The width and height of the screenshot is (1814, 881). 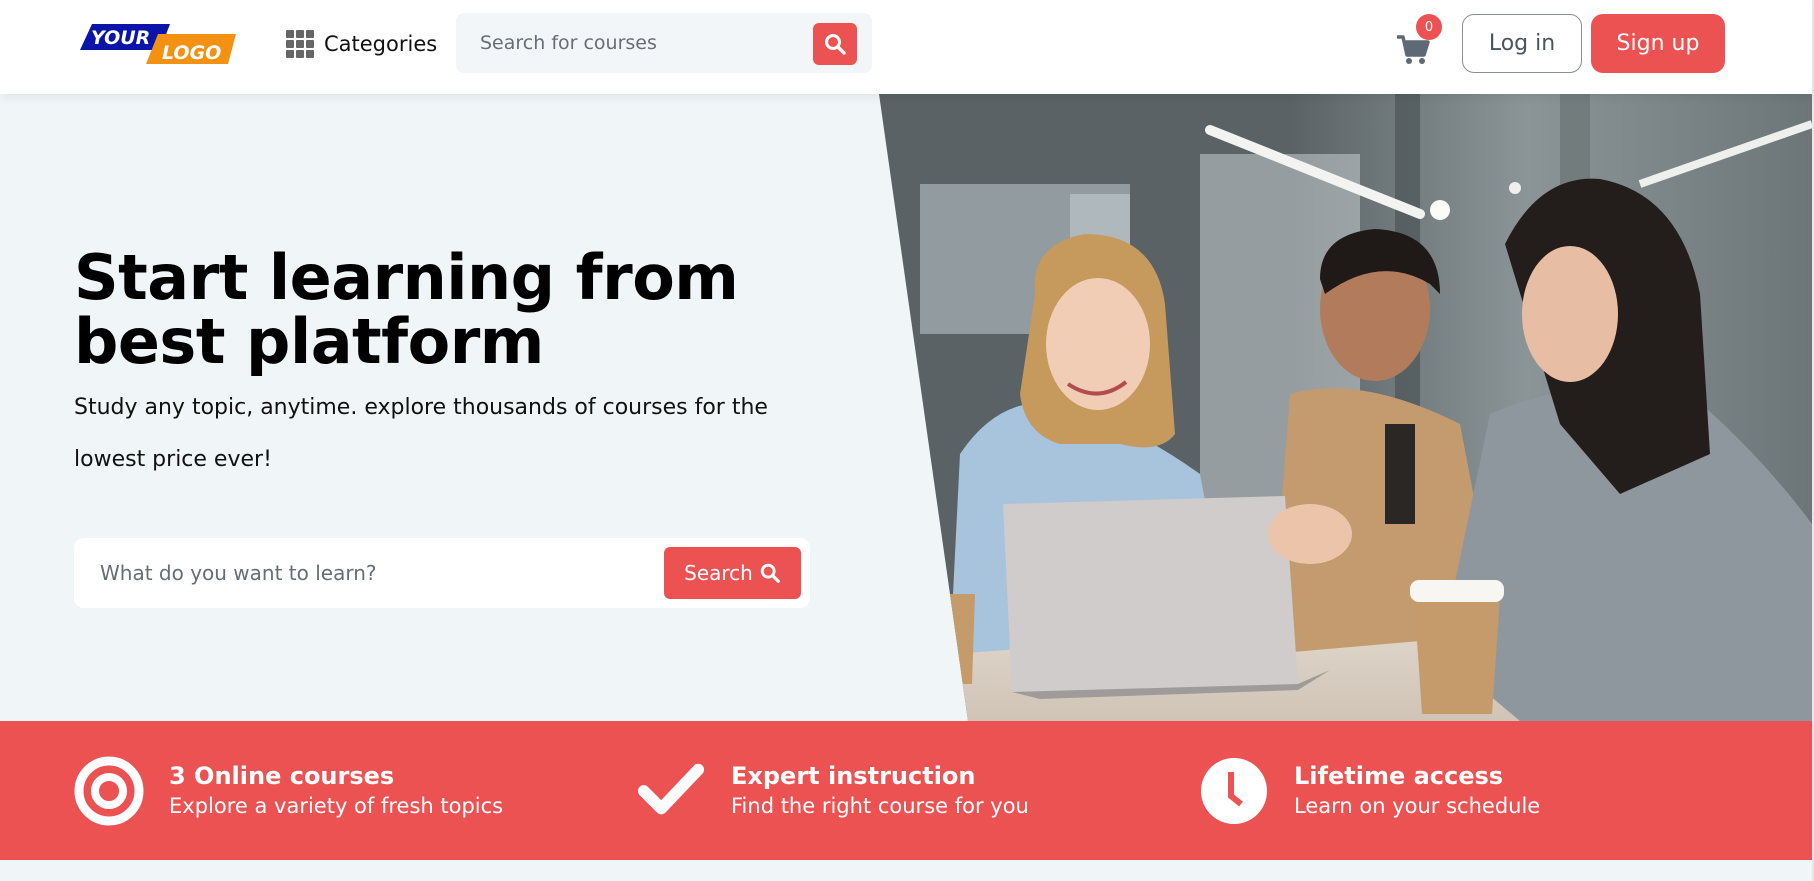 I want to click on page-bottom-area, so click(x=906, y=870).